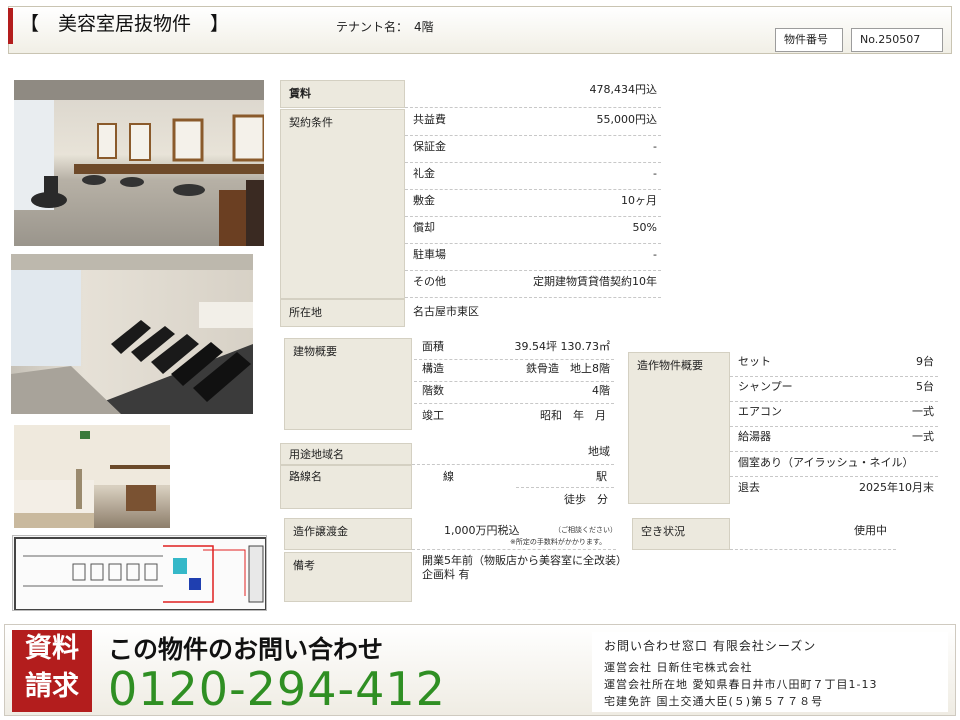 This screenshot has width=960, height=720. I want to click on fixture-row: 退去 2025年10月末, so click(834, 489).